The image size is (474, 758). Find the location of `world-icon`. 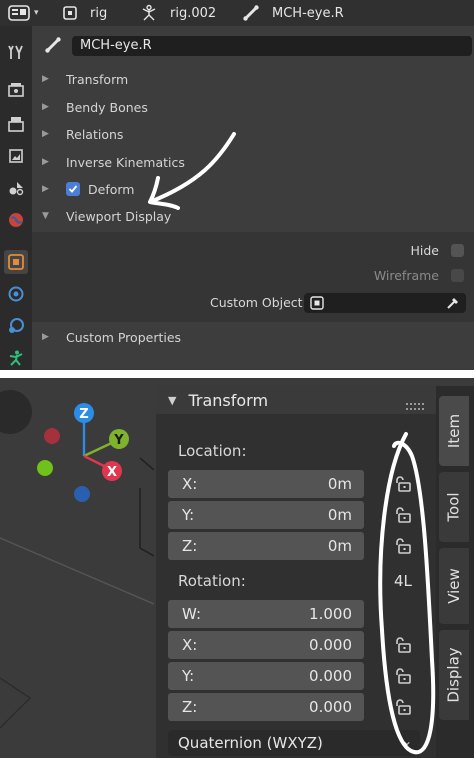

world-icon is located at coordinates (16, 220).